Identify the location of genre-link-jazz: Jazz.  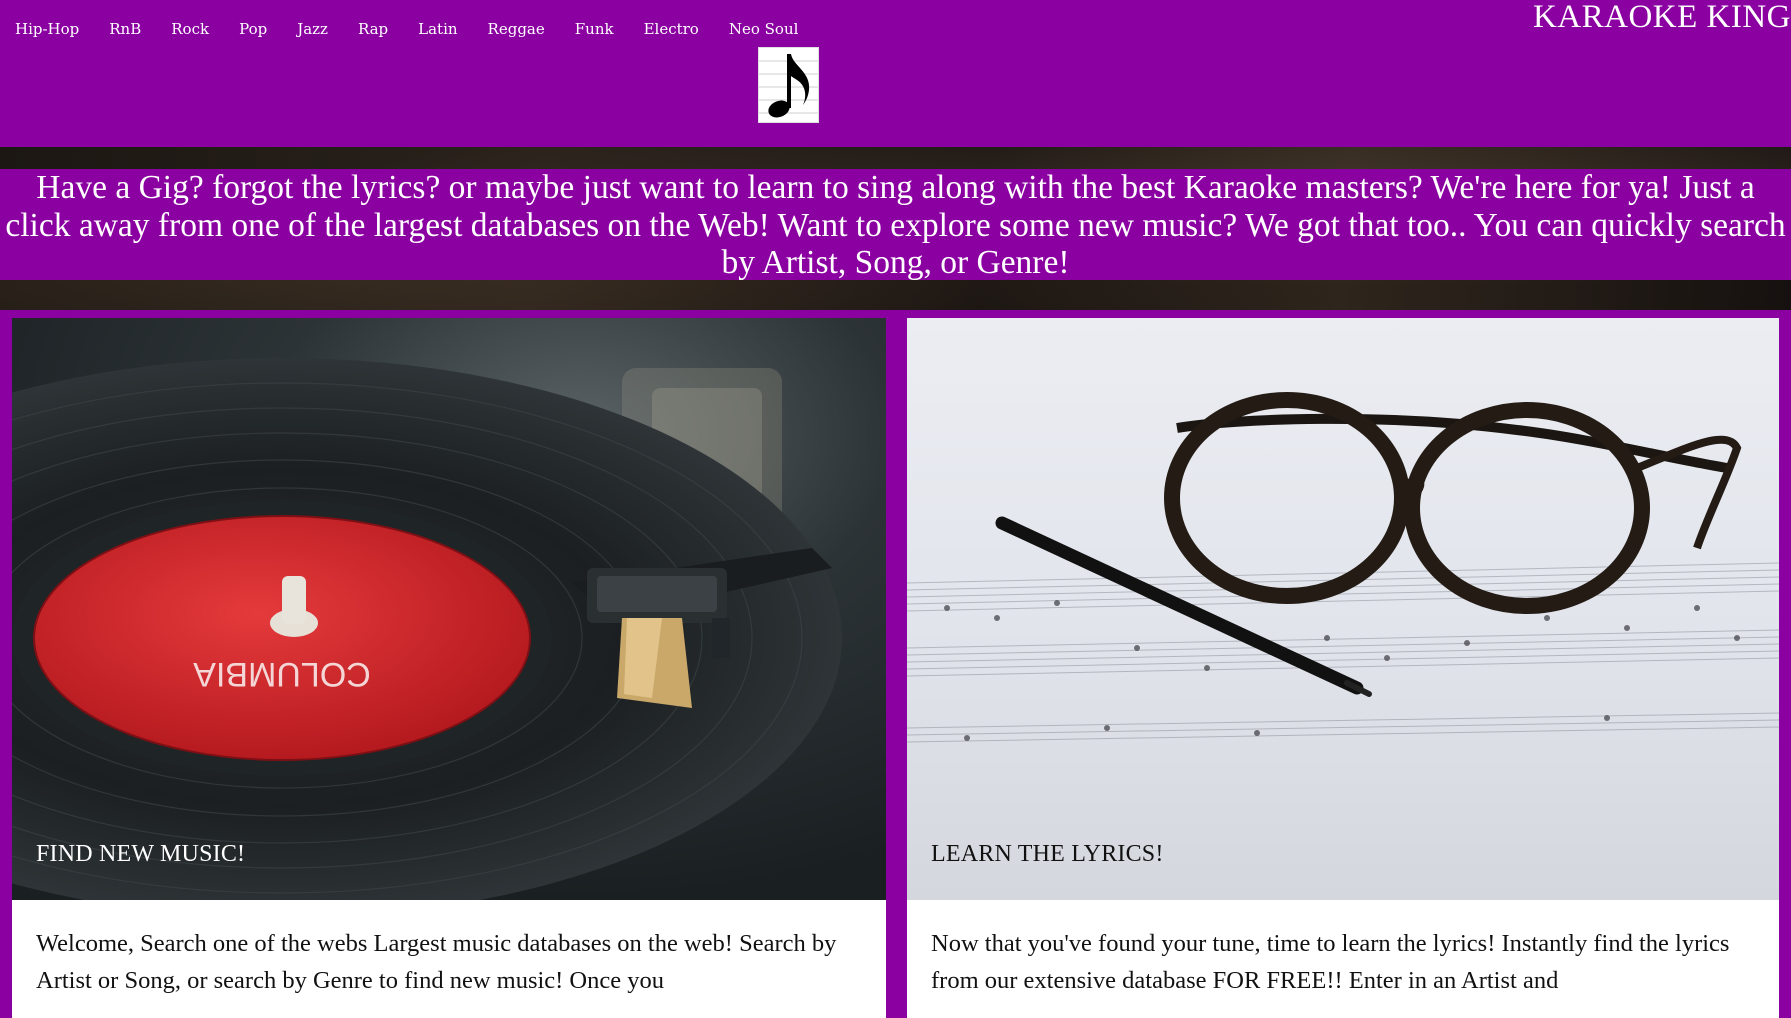
(312, 29).